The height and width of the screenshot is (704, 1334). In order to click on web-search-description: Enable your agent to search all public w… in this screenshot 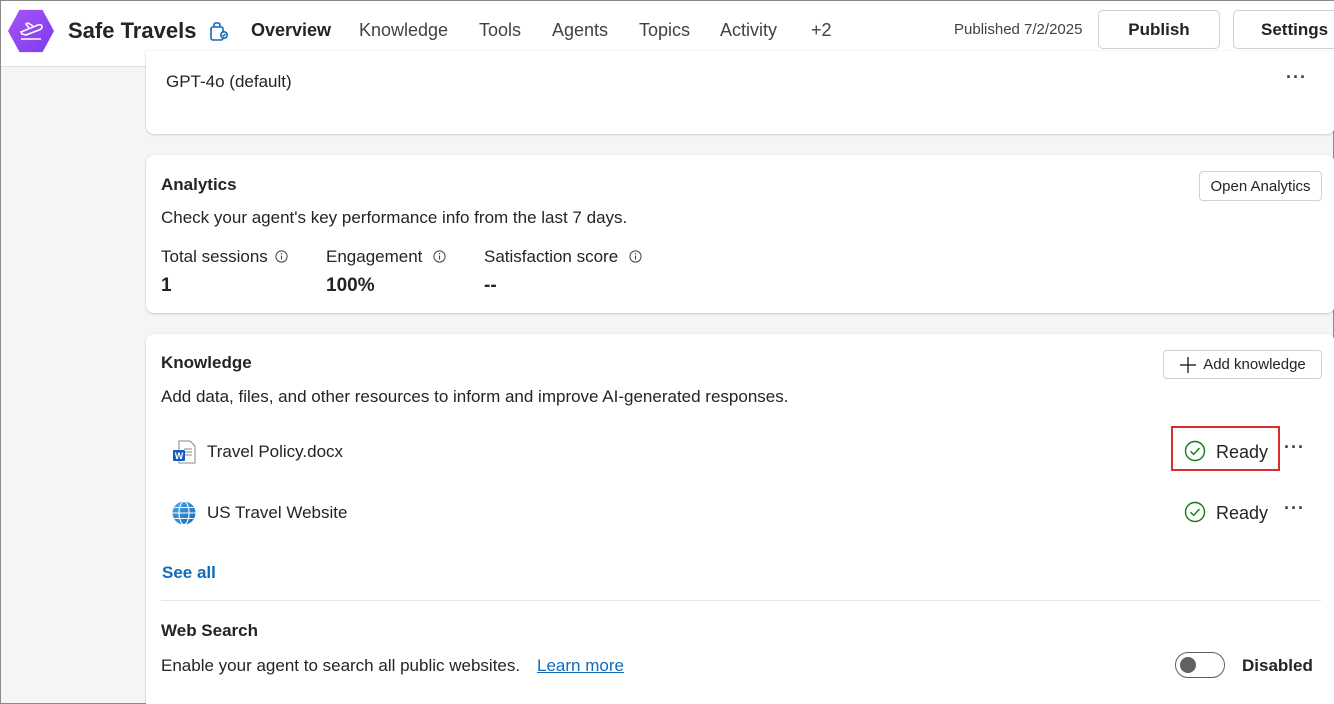, I will do `click(341, 665)`.